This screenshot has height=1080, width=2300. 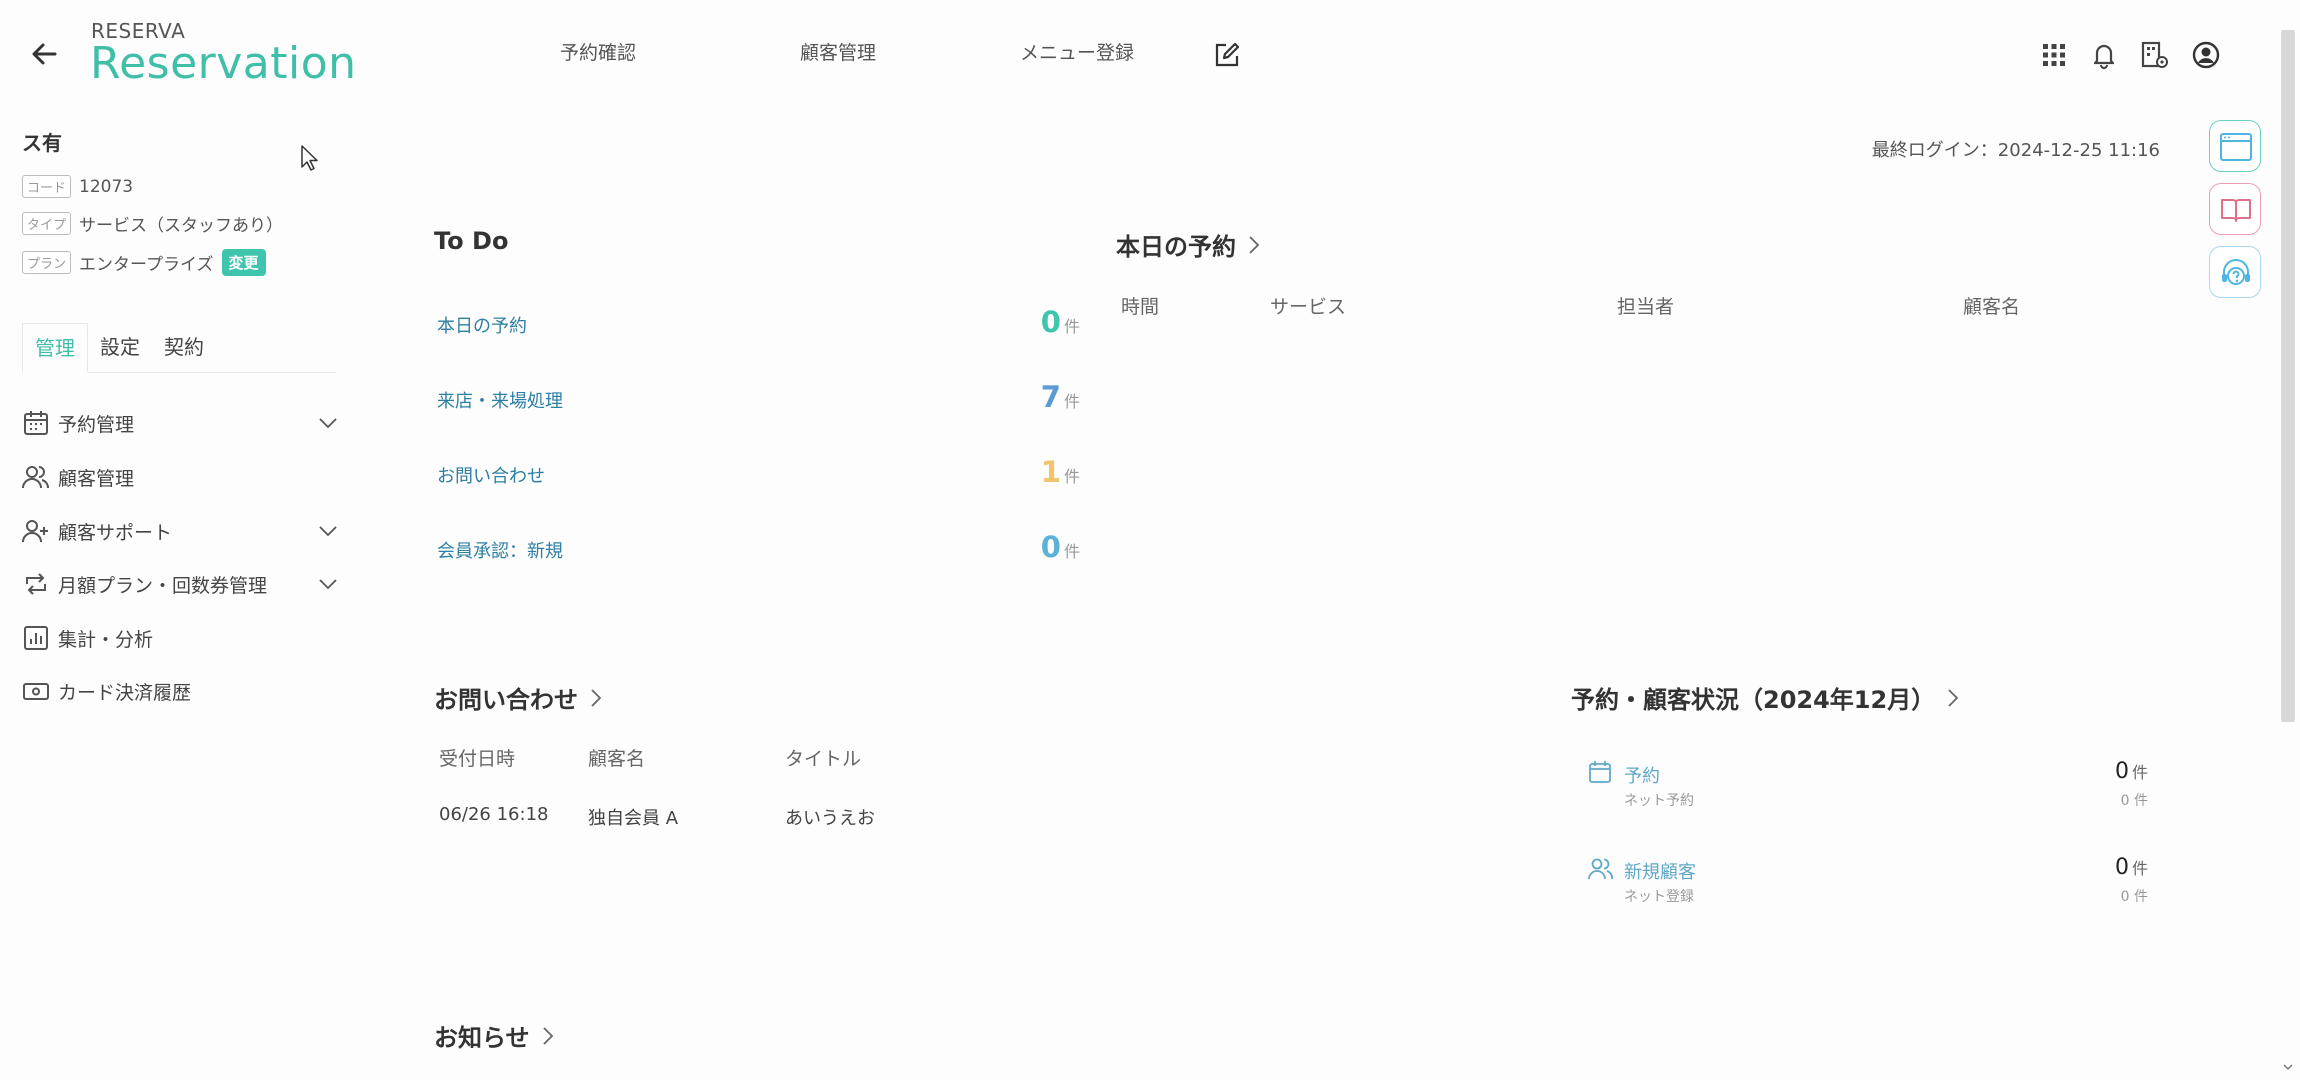 I want to click on sidebar-item-label: 顧客サポート, so click(x=115, y=532).